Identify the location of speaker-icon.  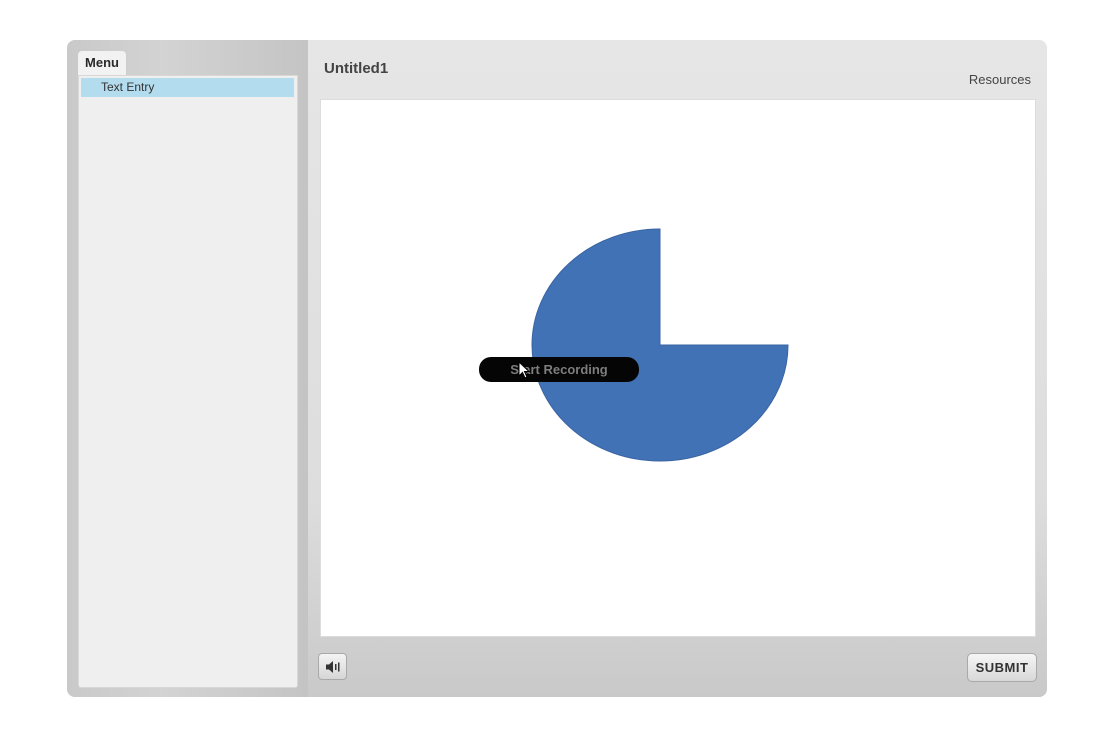
(333, 667).